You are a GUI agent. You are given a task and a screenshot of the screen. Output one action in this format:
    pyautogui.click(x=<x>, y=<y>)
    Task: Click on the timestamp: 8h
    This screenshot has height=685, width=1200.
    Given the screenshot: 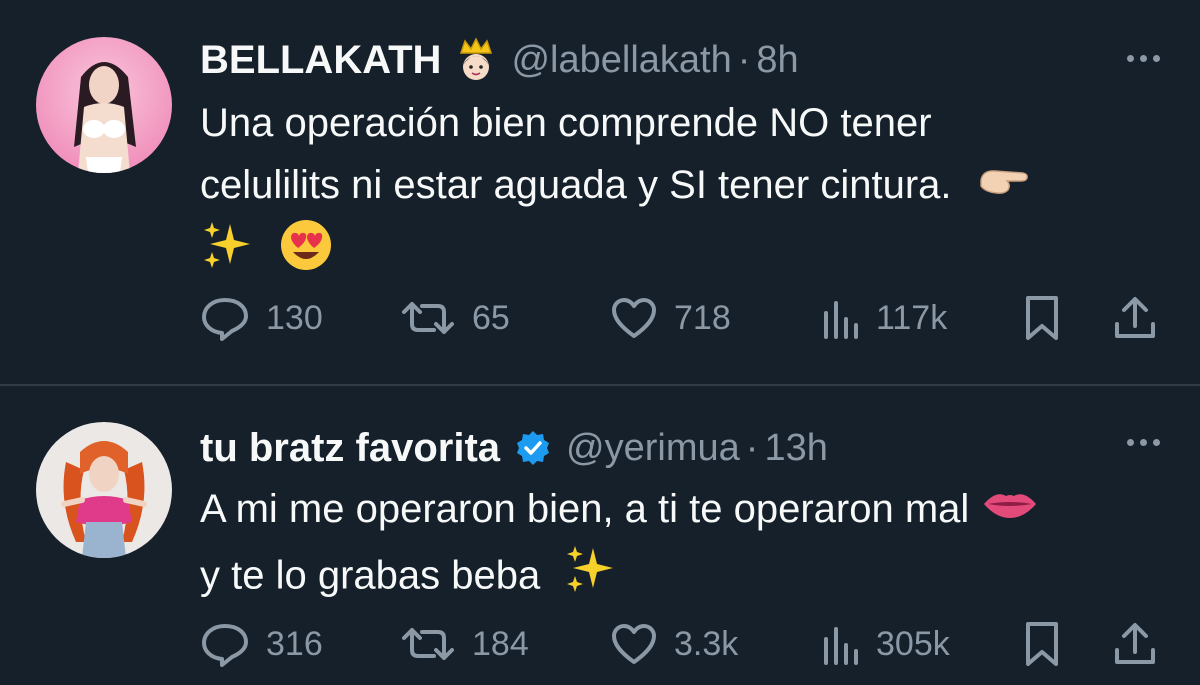 What is the action you would take?
    pyautogui.click(x=777, y=60)
    